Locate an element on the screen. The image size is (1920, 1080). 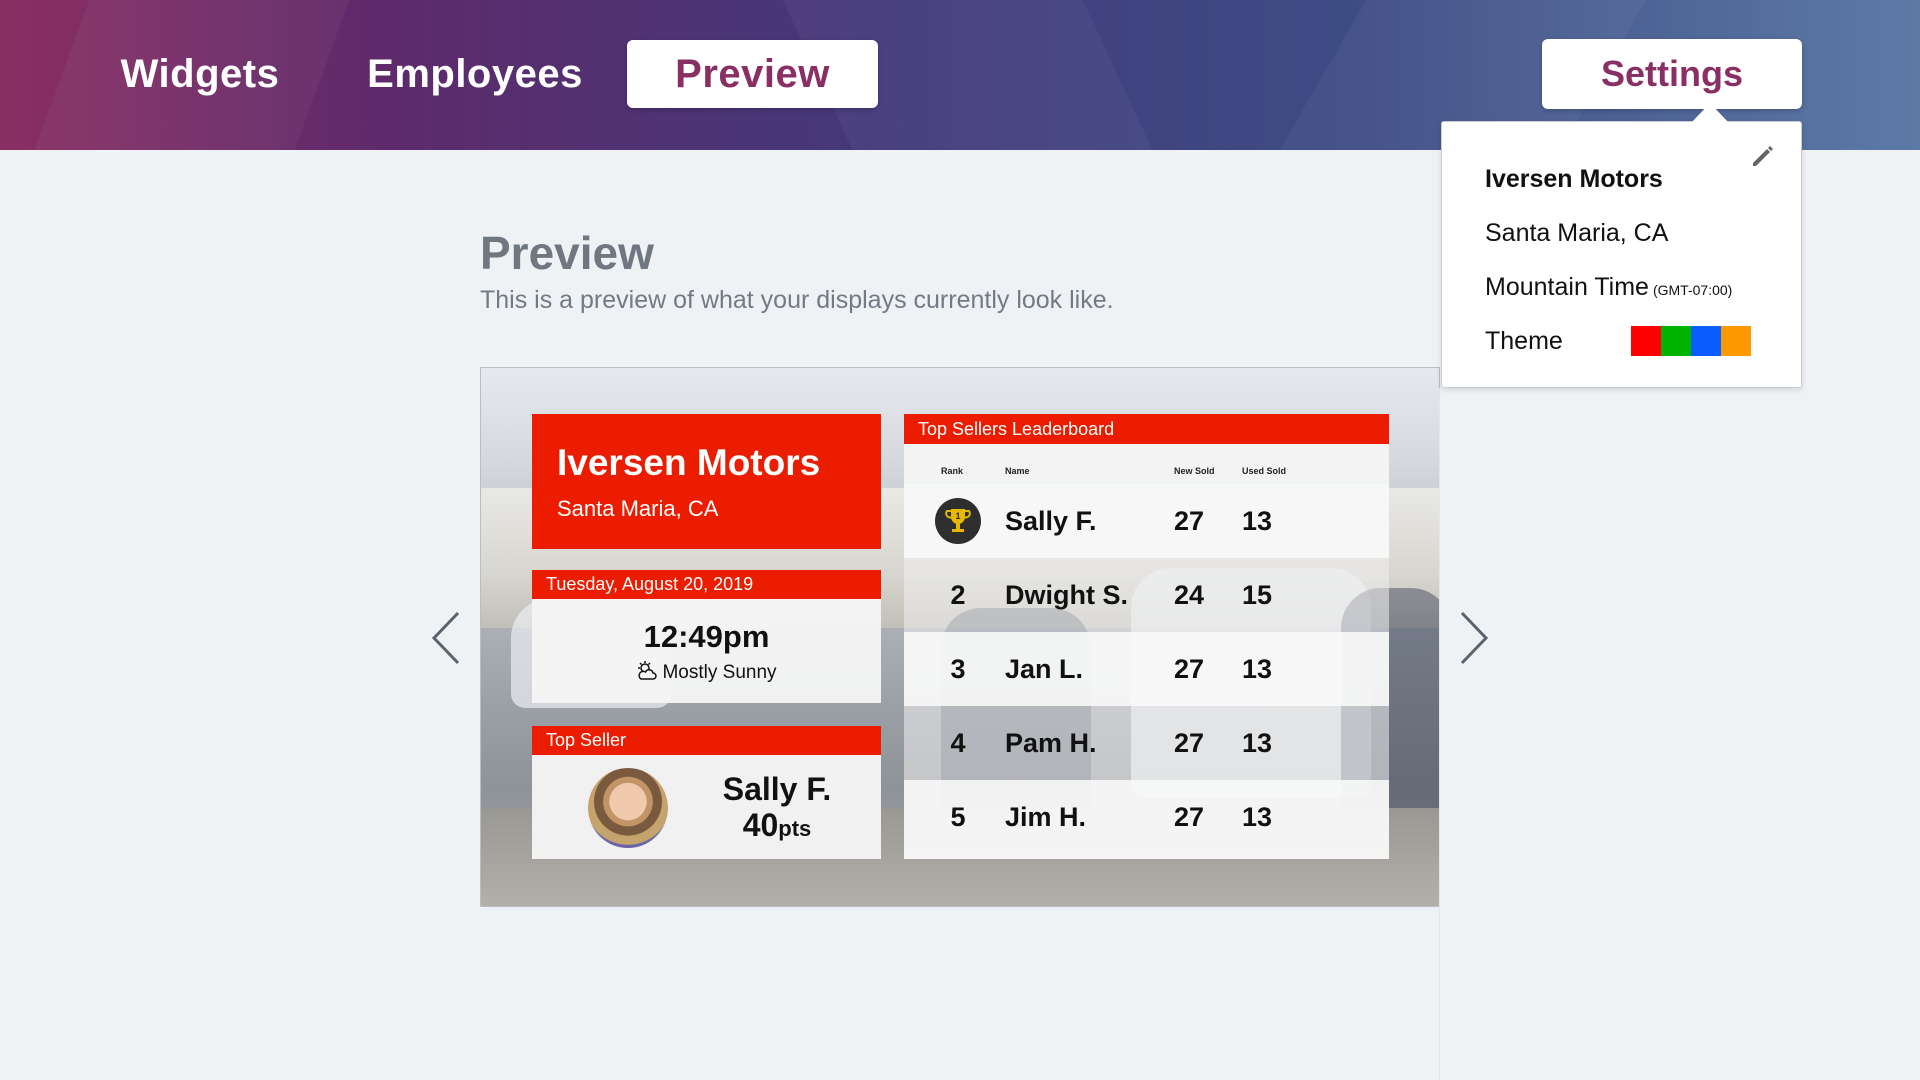
settings-theme-label: Theme is located at coordinates (1524, 341).